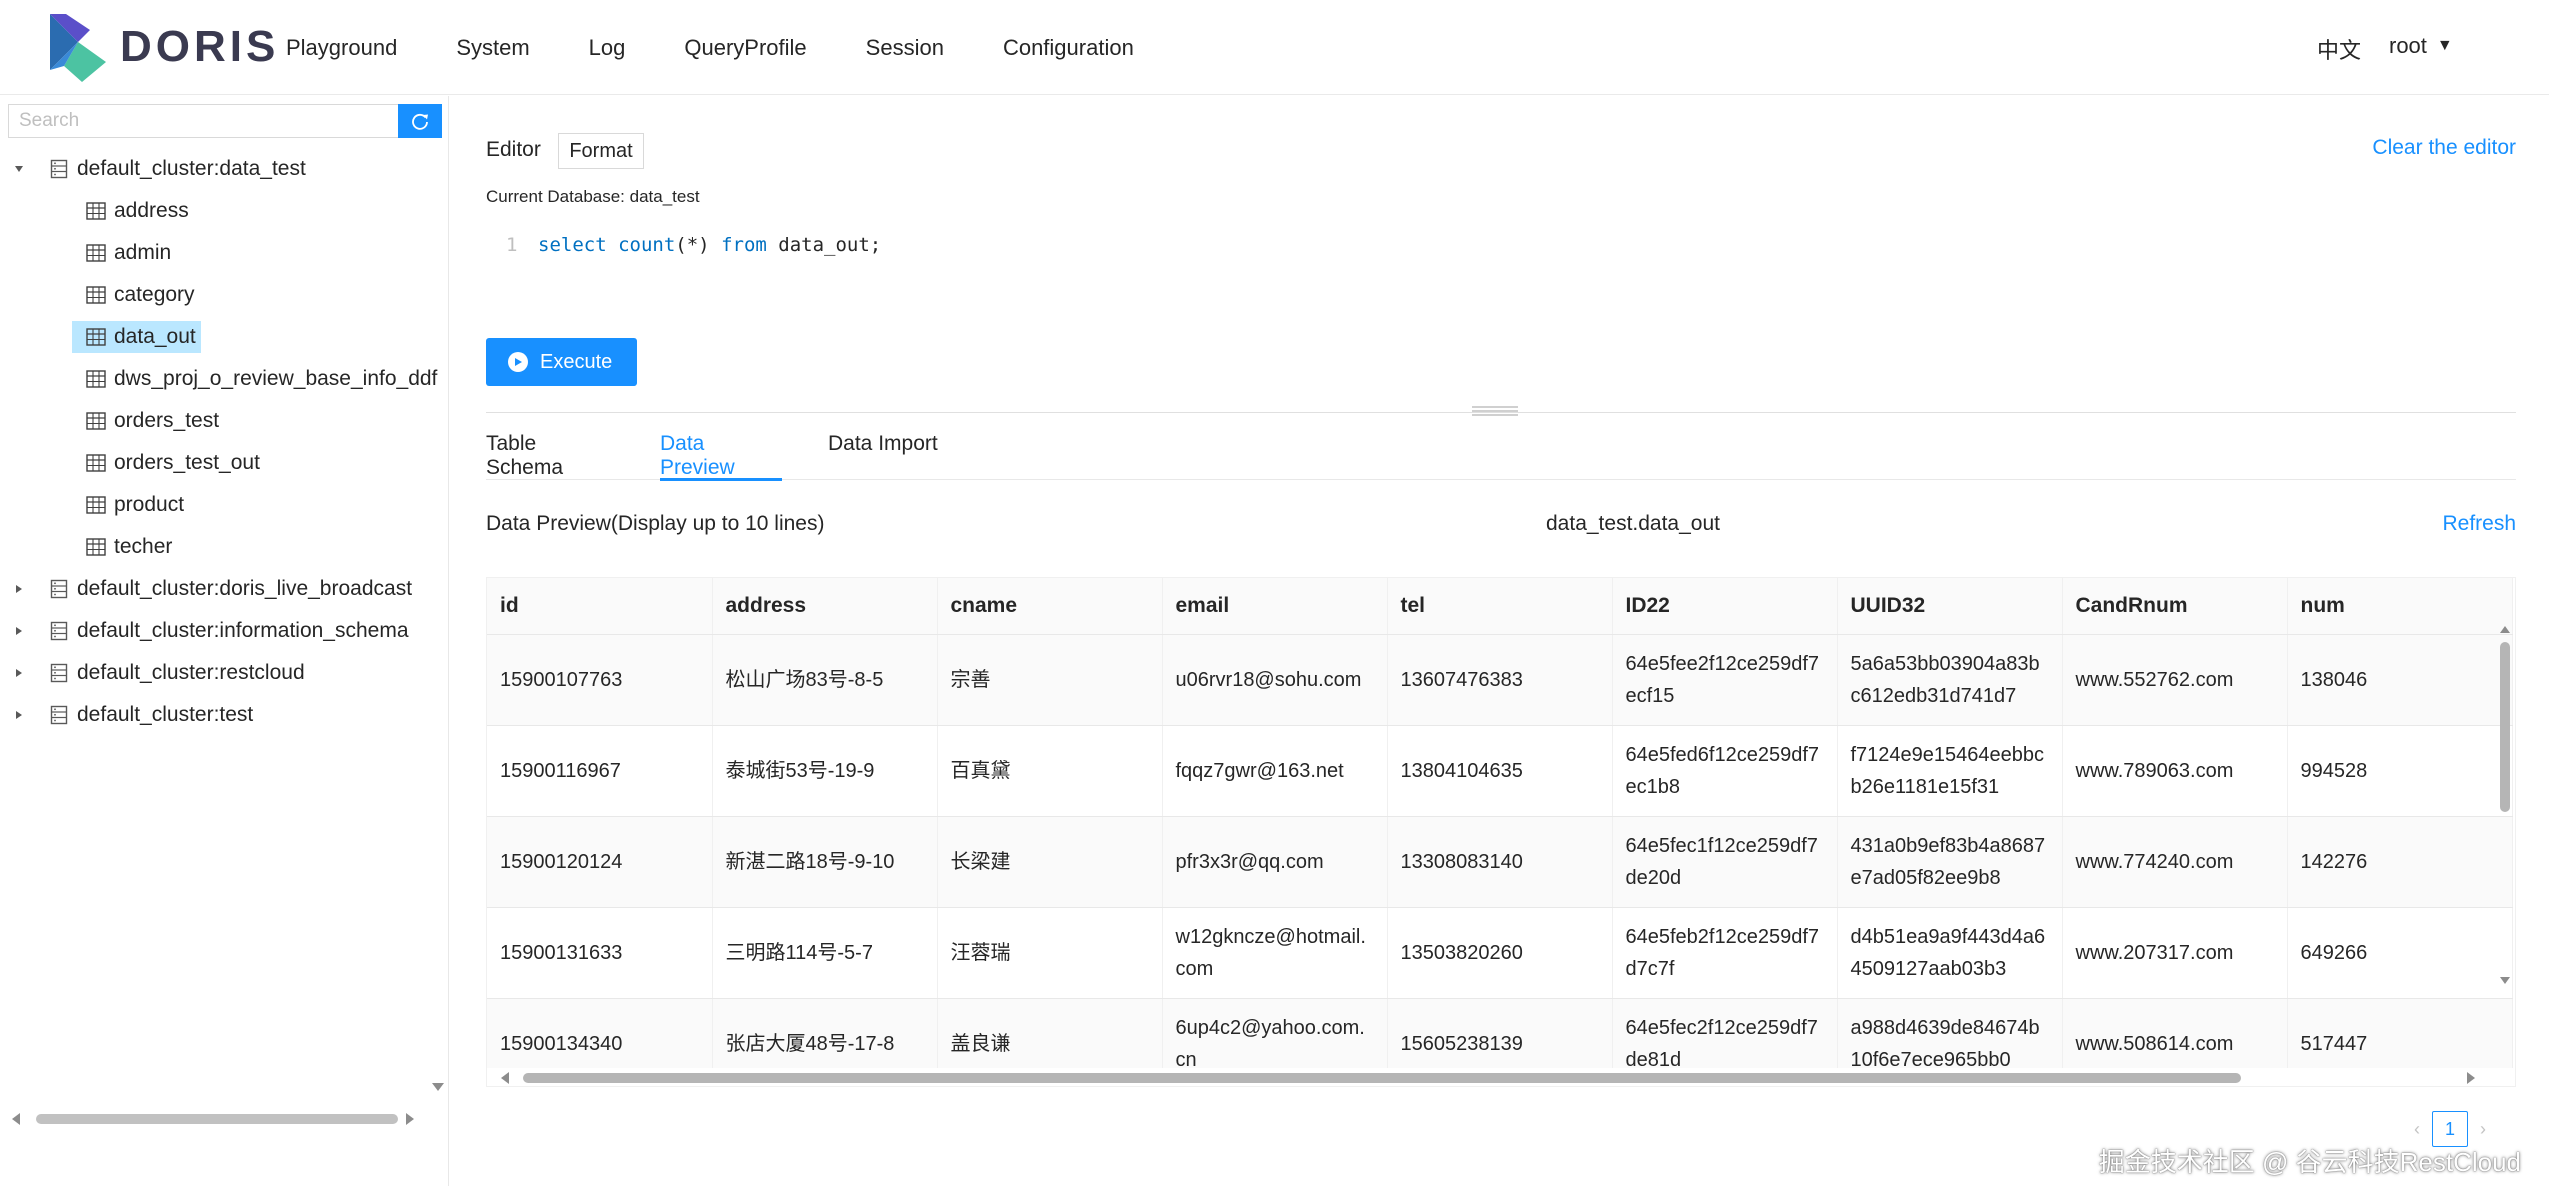 The image size is (2549, 1203). Describe the element at coordinates (222, 253) in the screenshot. I see `tree-table-item: admin` at that location.